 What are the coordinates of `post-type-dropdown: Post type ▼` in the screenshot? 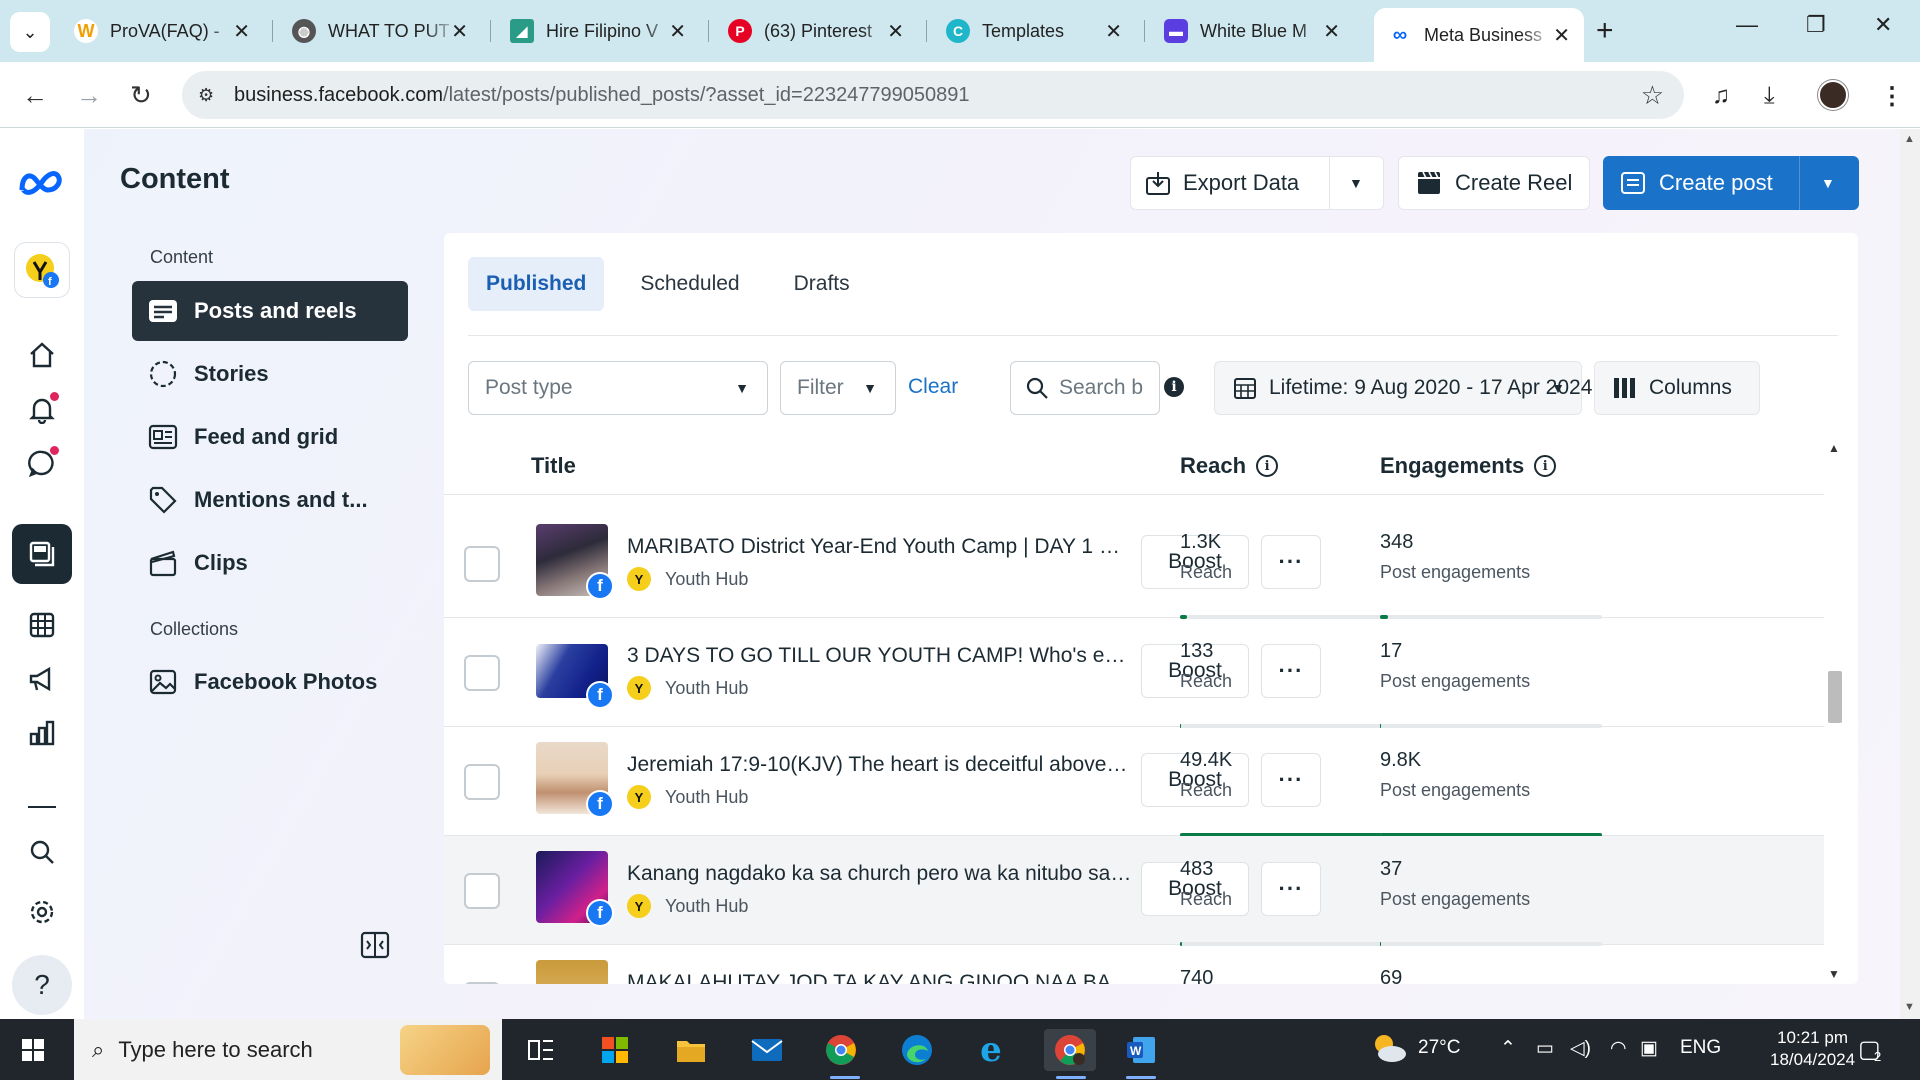 It's located at (618, 388).